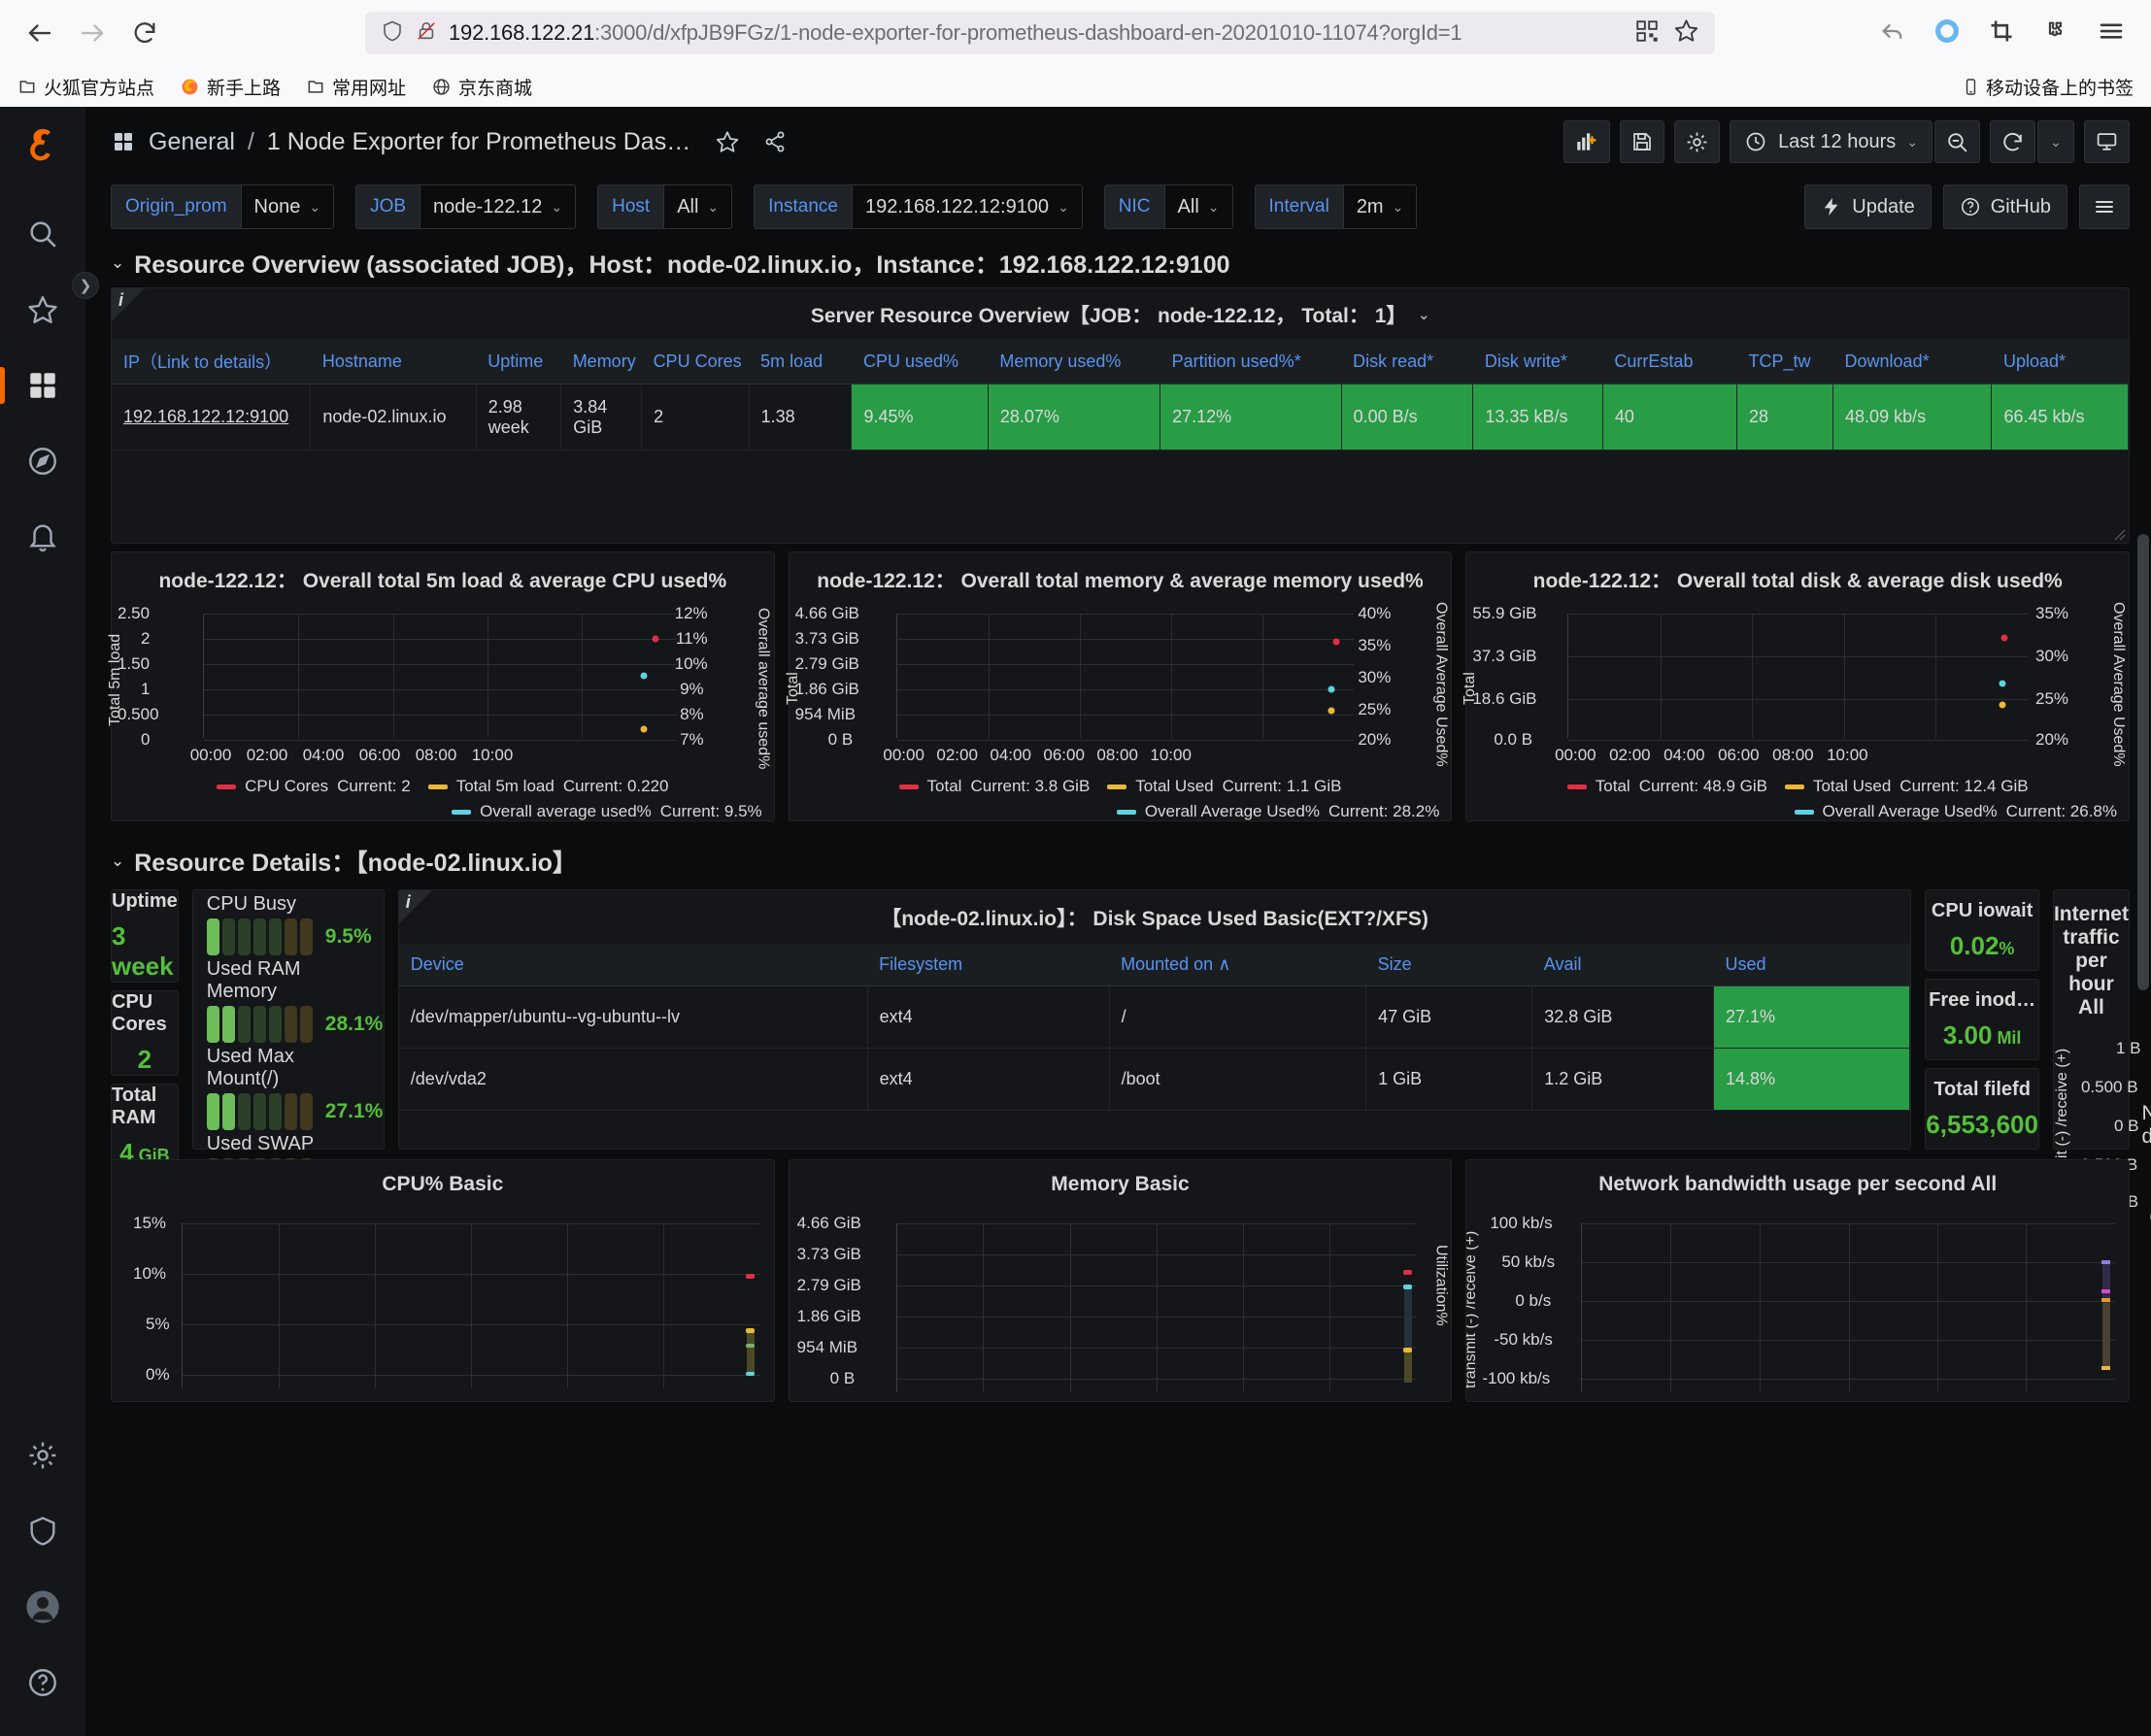 The image size is (2151, 1736). Describe the element at coordinates (36, 385) in the screenshot. I see `sidebar-item-dashboards` at that location.